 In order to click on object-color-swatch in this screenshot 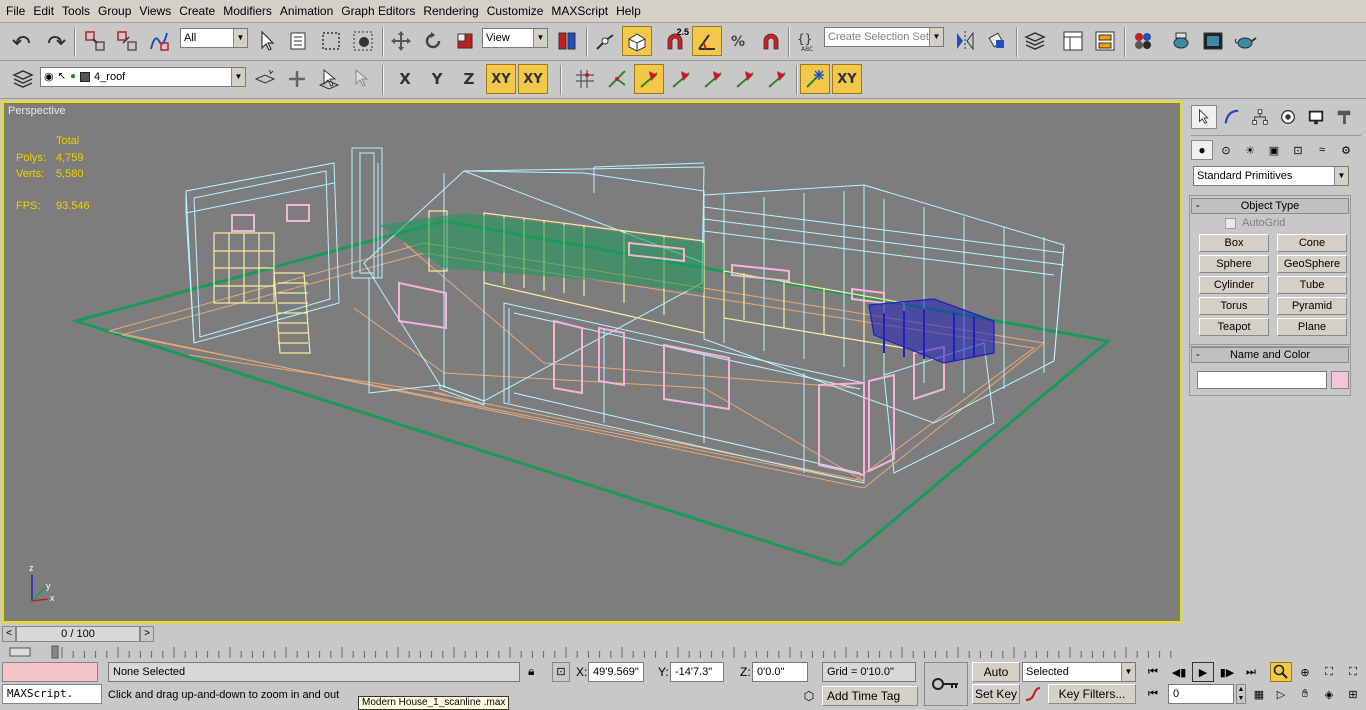, I will do `click(1340, 380)`.